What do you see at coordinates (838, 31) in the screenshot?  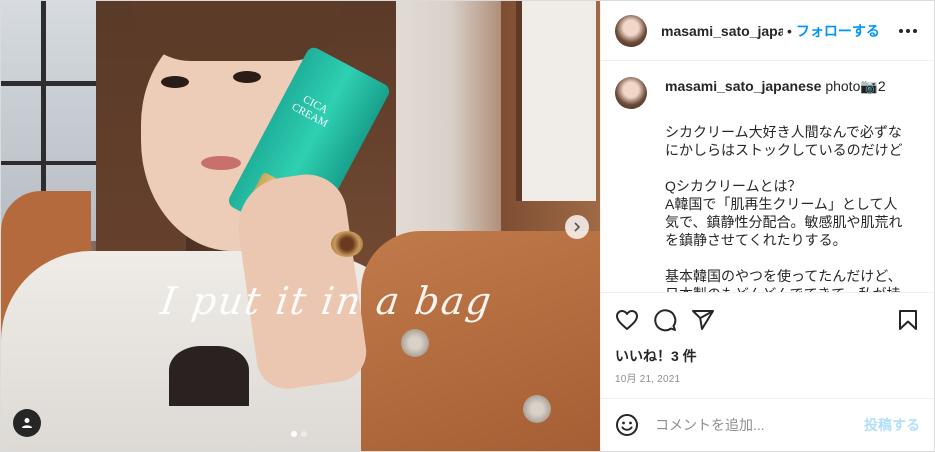 I see `follow-button: フォローする` at bounding box center [838, 31].